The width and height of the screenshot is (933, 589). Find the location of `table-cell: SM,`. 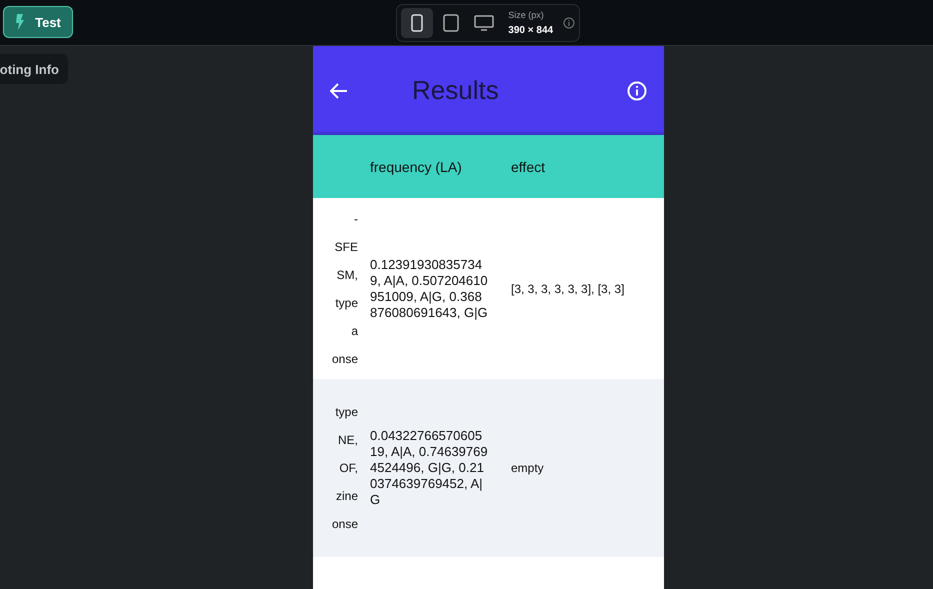

table-cell: SM, is located at coordinates (347, 274).